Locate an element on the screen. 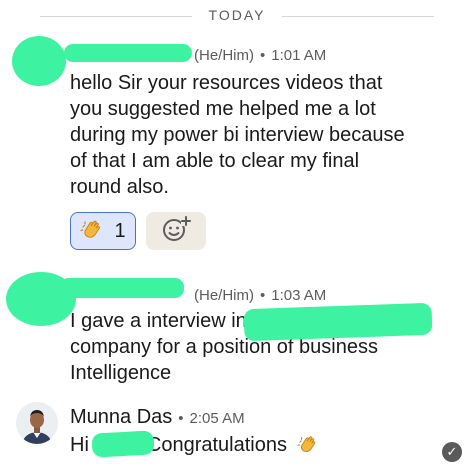  avatar is located at coordinates (37, 423).